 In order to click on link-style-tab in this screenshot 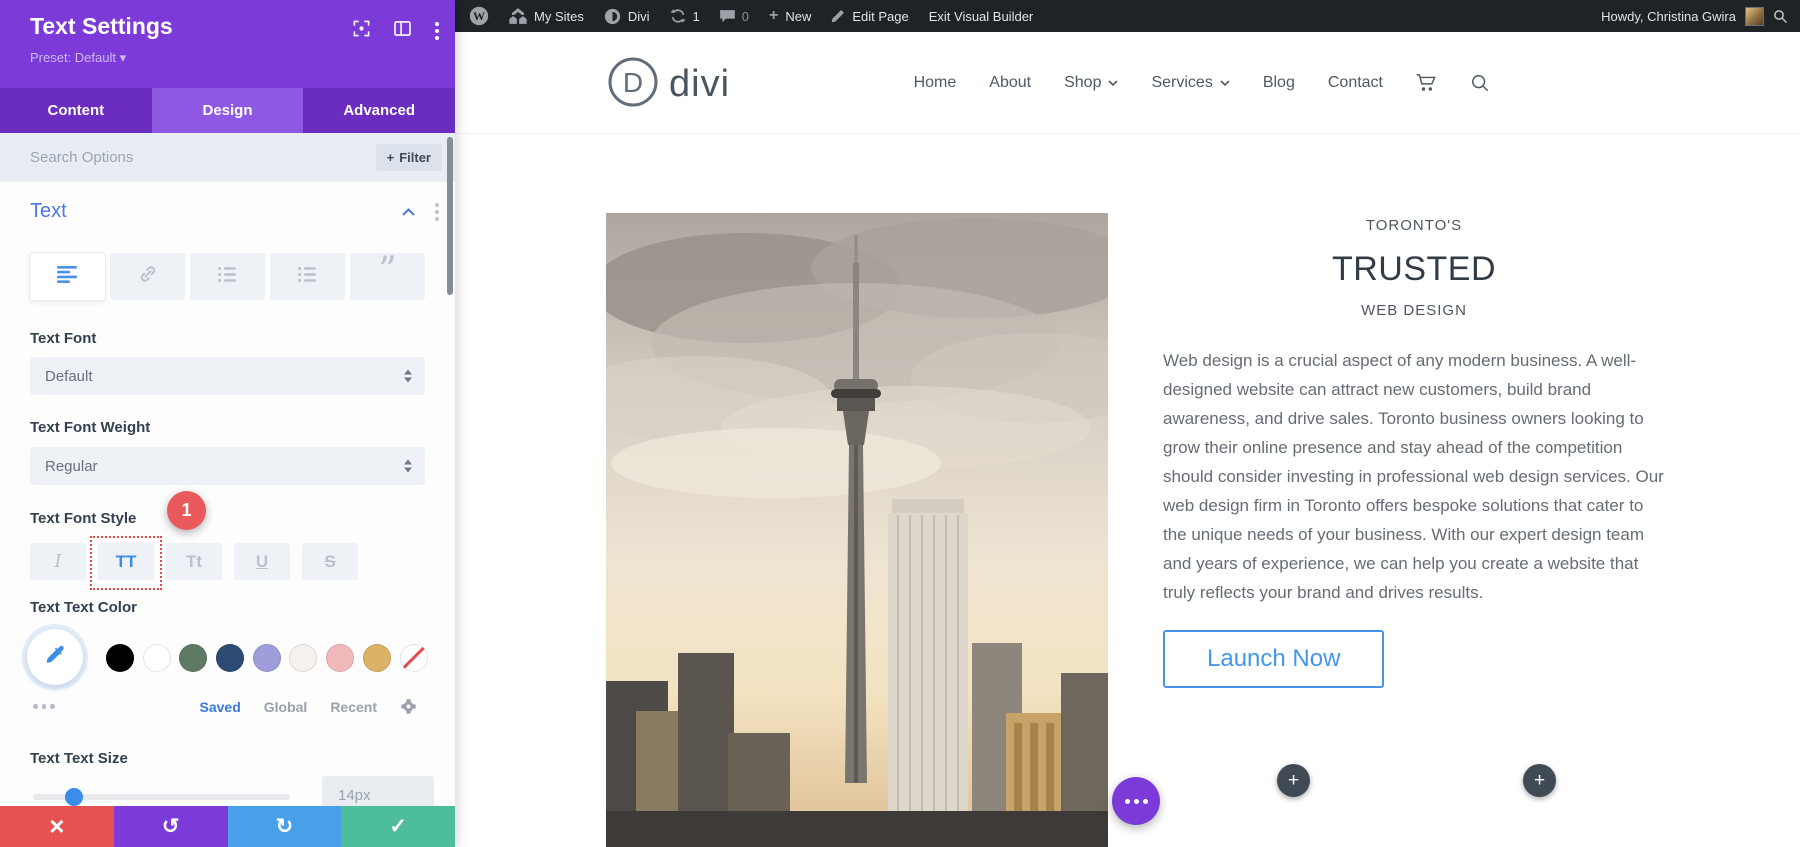, I will do `click(147, 276)`.